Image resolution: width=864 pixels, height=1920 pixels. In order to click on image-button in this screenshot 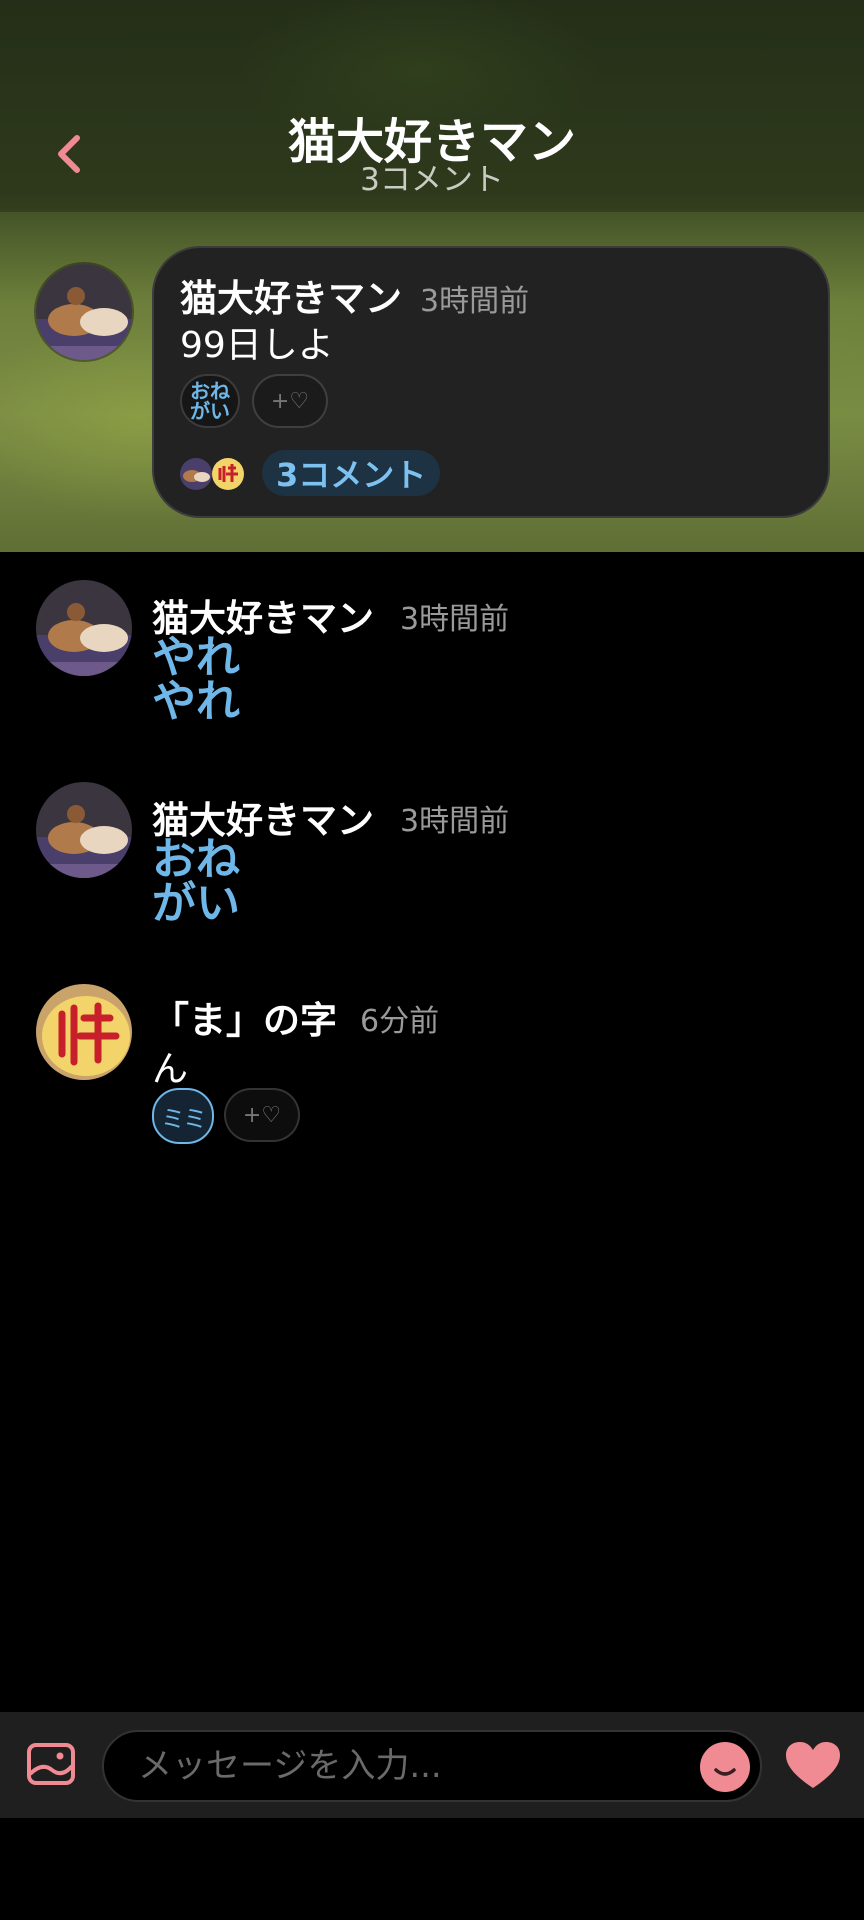, I will do `click(51, 1764)`.